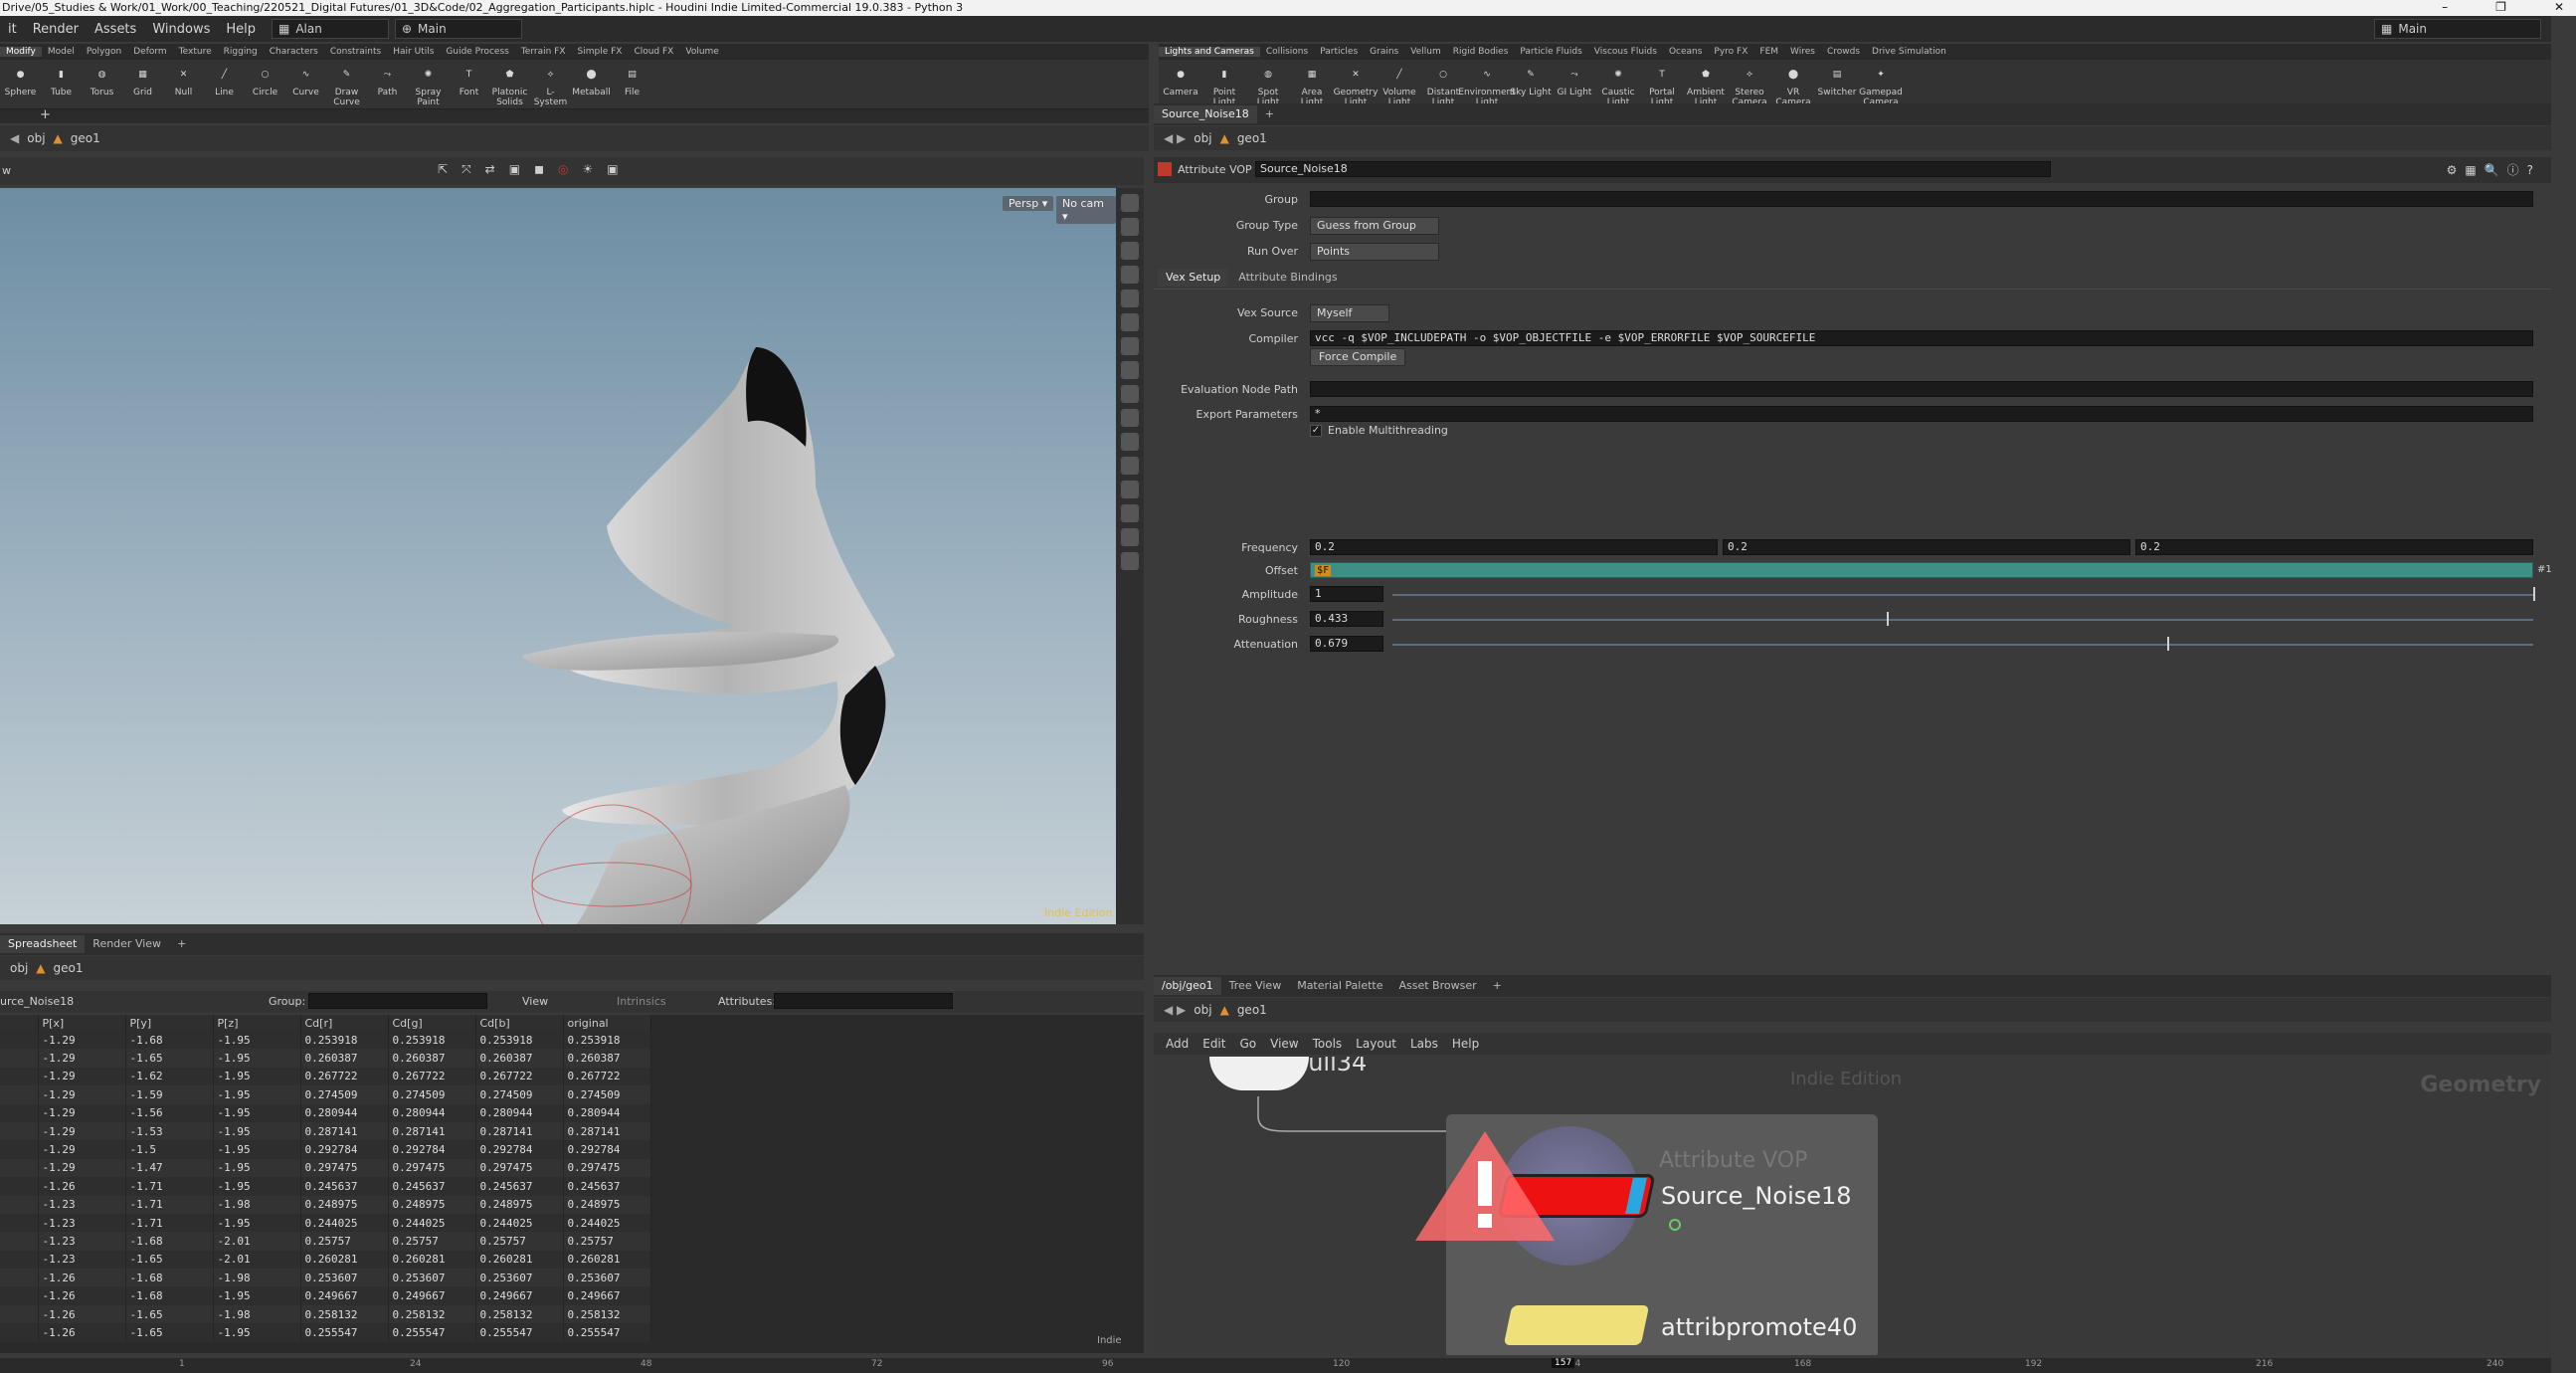  I want to click on shelf-tab: Pyro FX, so click(1730, 52).